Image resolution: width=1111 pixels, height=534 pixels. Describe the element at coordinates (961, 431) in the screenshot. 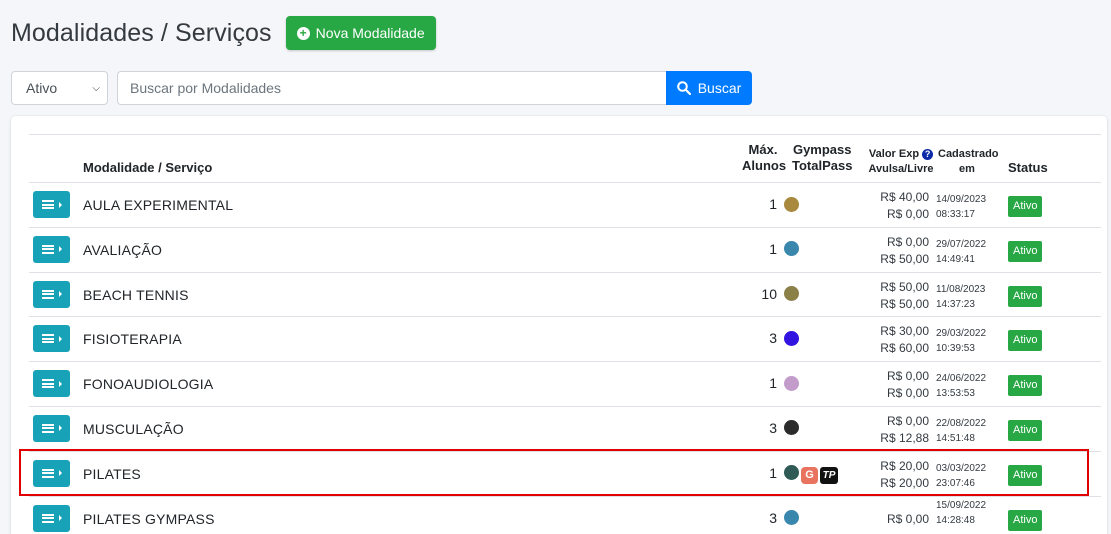

I see `created-at: 22/08/2022 14:51:48` at that location.